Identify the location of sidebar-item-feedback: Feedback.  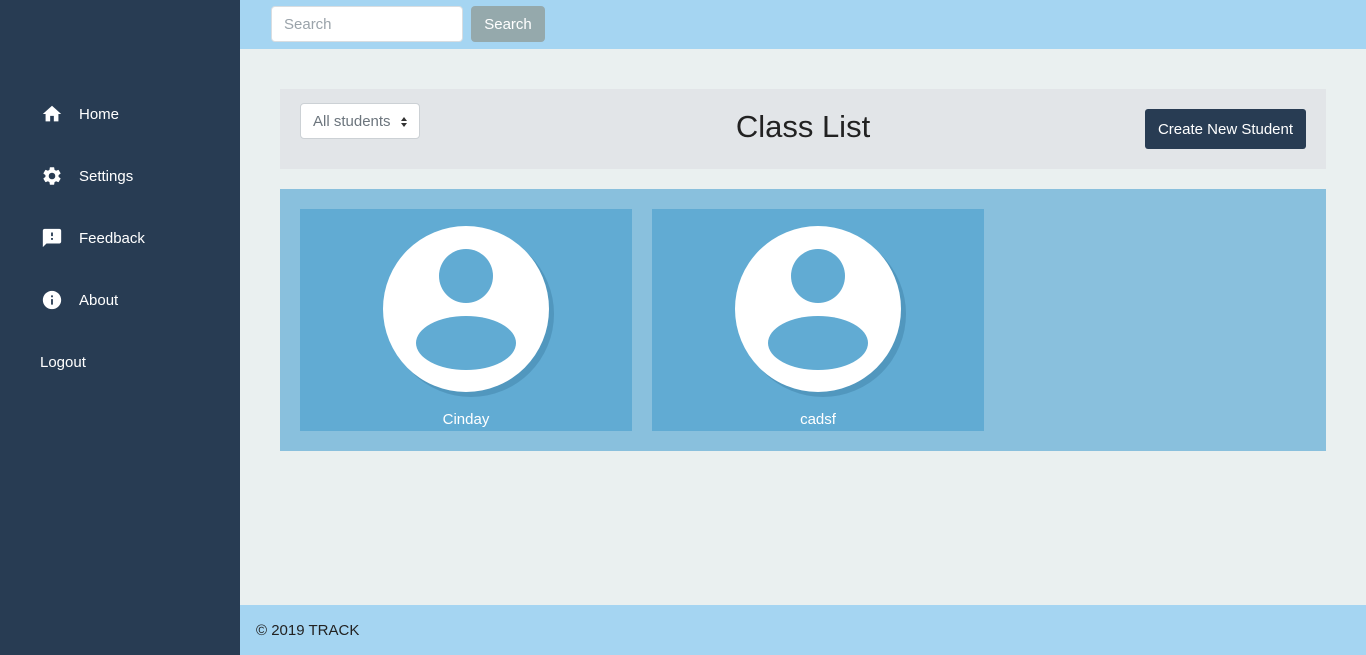
(92, 238).